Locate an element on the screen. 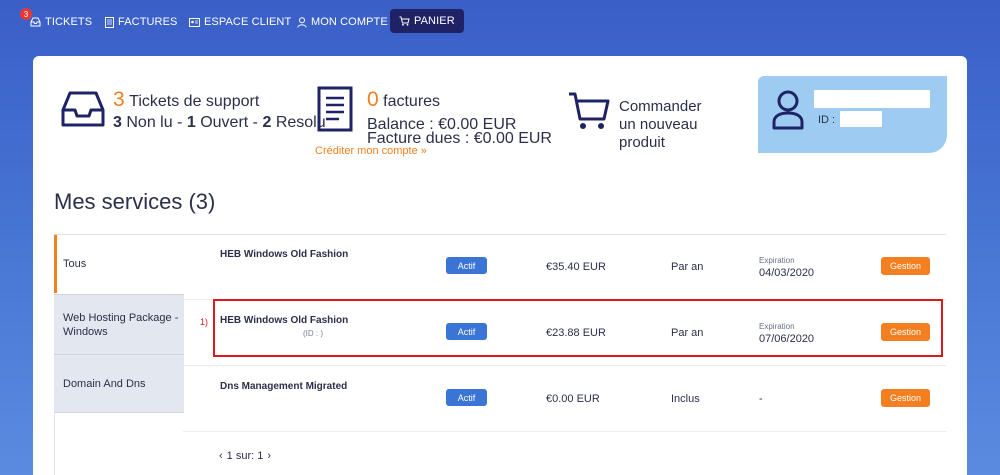  id-card-icon is located at coordinates (194, 22).